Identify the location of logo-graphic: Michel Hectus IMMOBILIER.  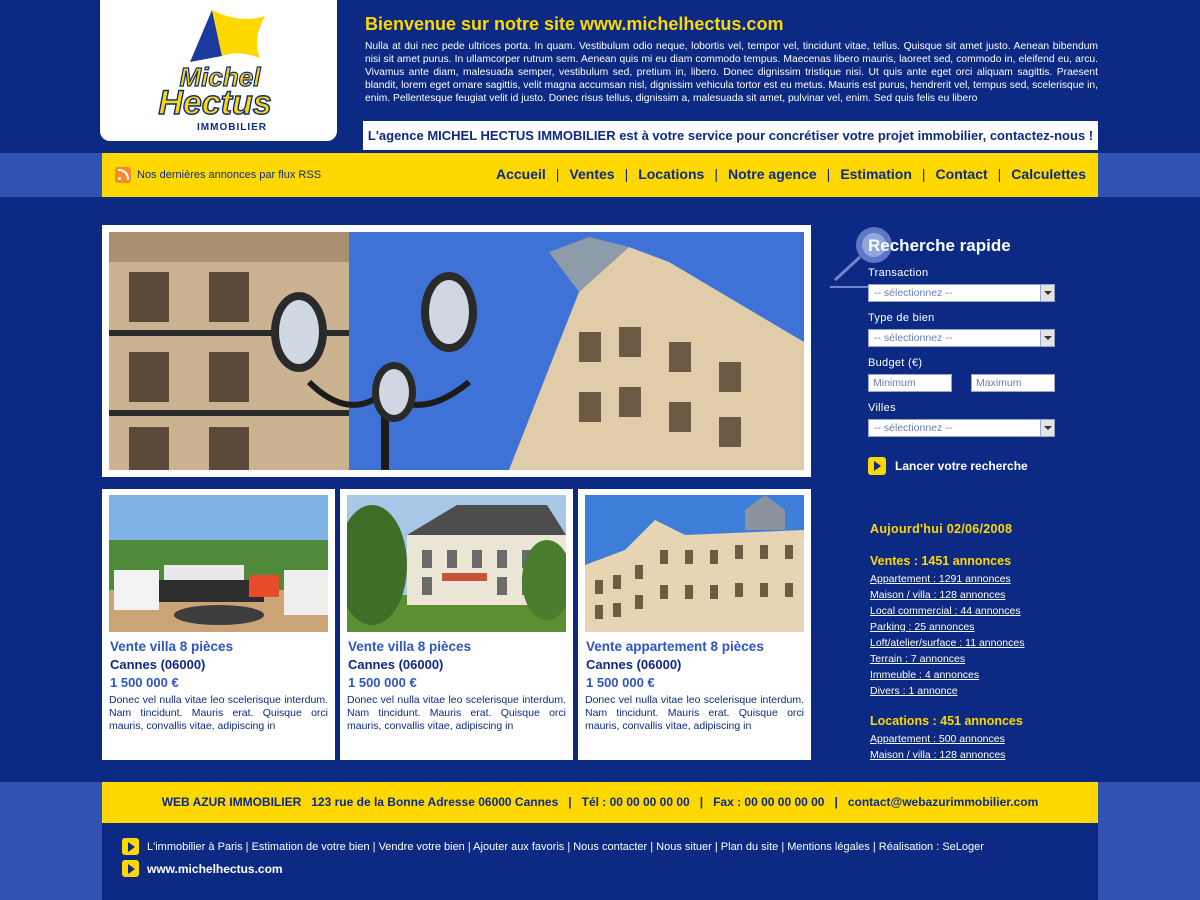
(215, 71).